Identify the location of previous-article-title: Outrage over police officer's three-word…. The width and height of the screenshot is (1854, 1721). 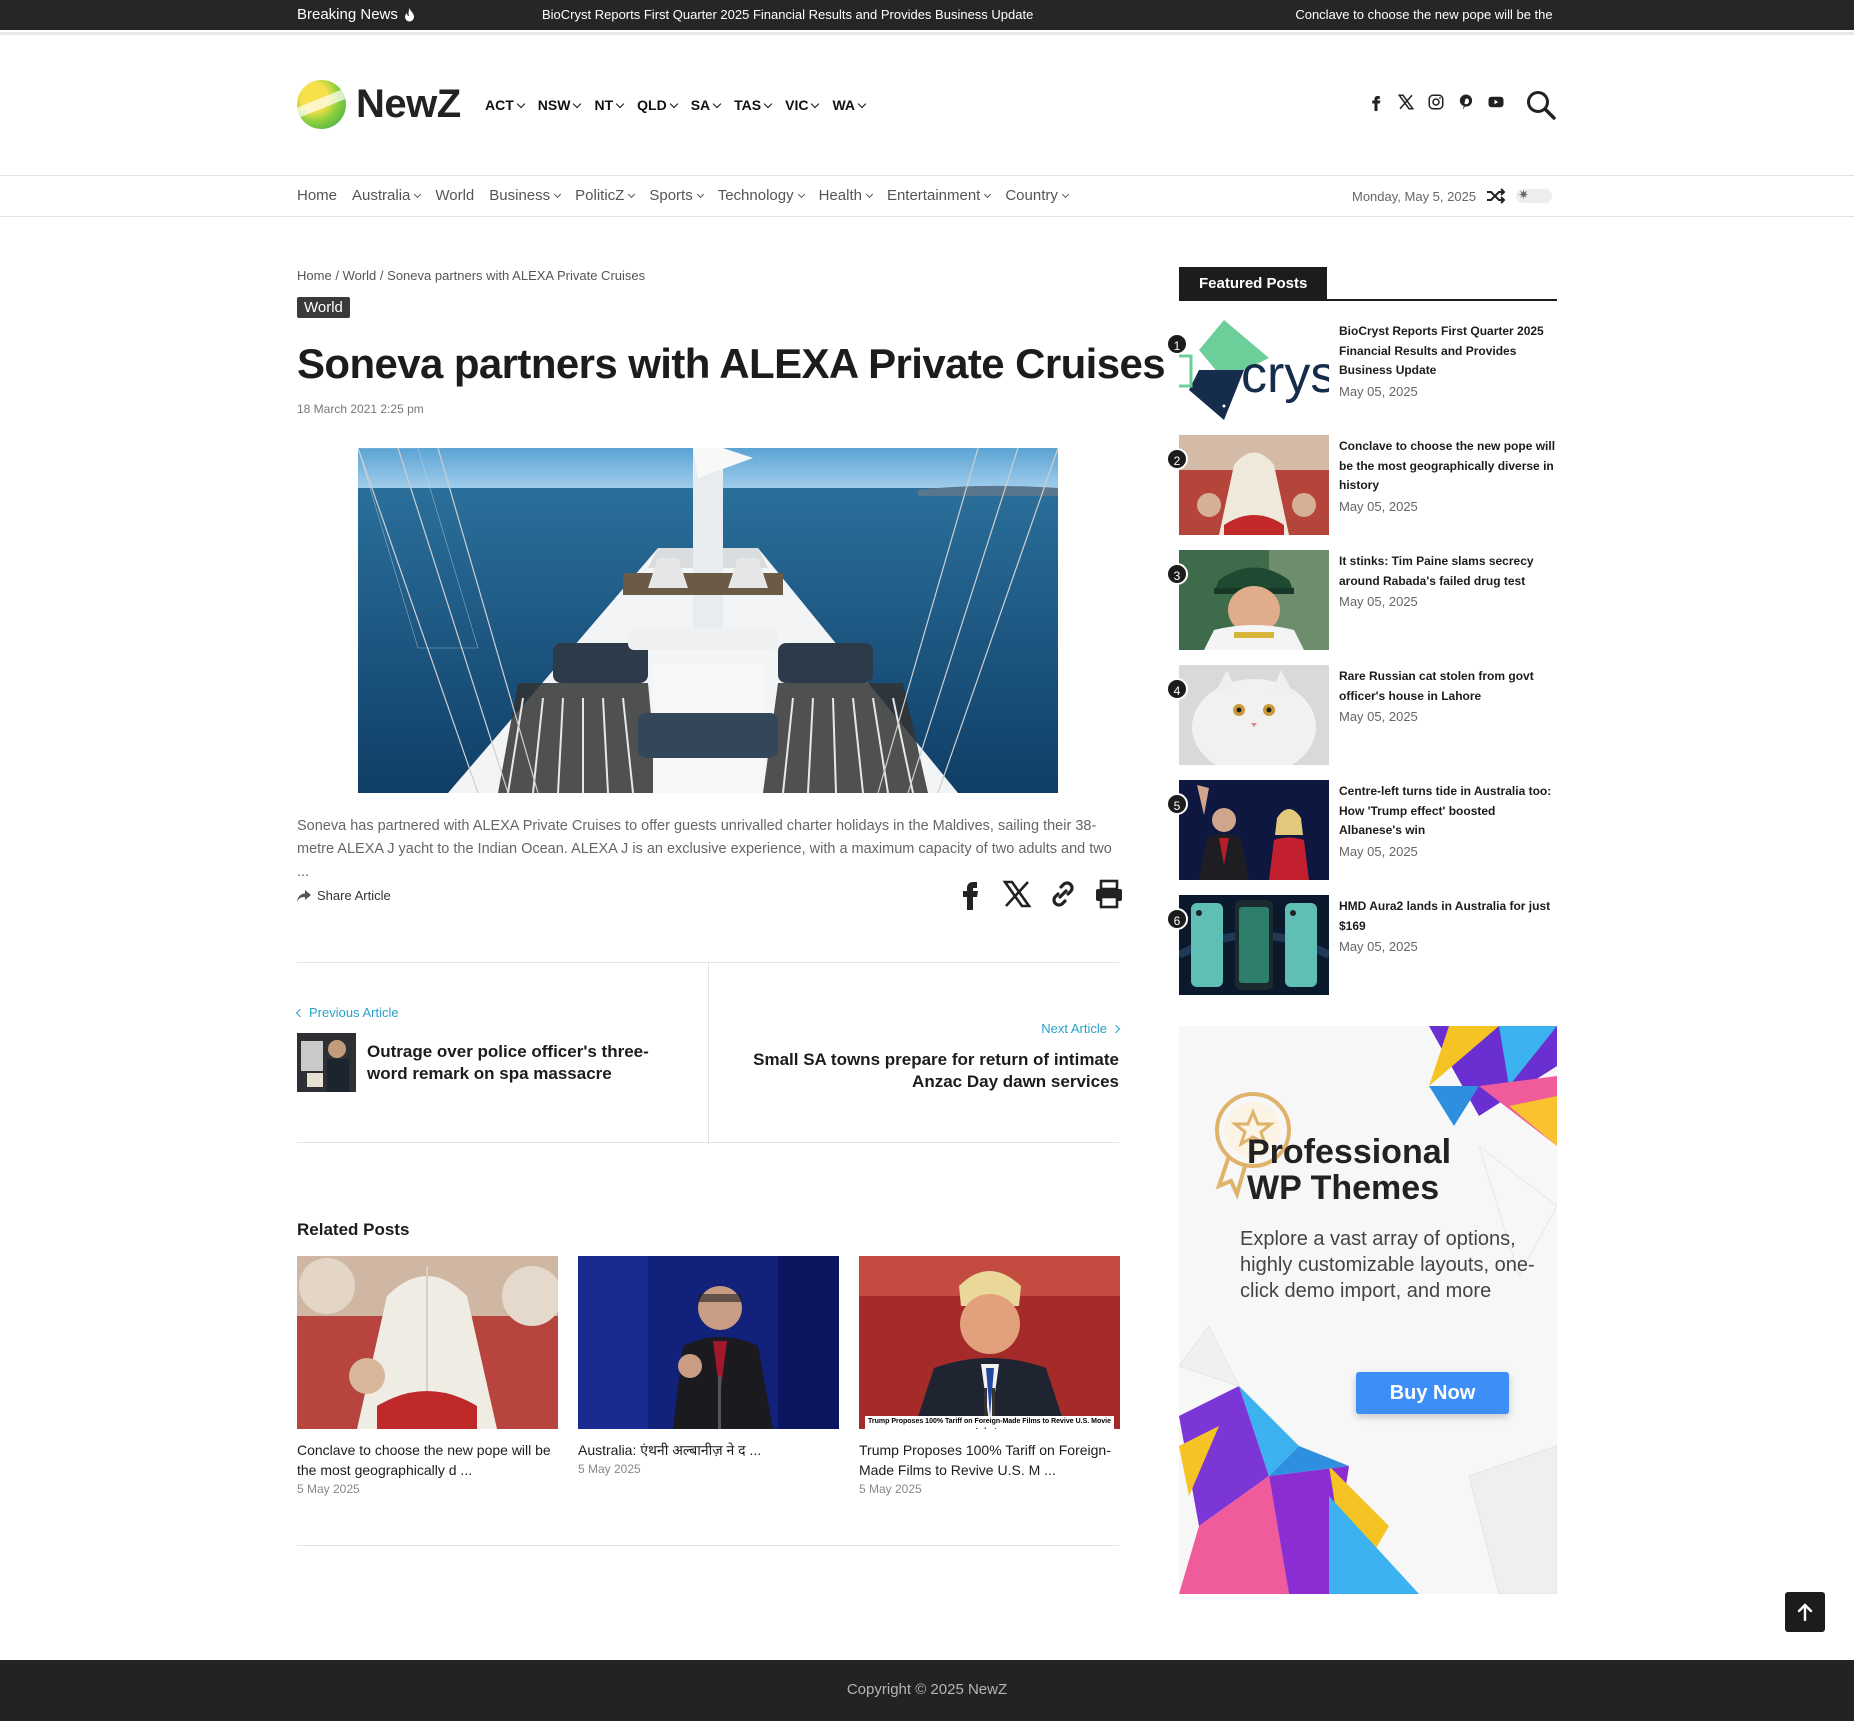
(527, 1063).